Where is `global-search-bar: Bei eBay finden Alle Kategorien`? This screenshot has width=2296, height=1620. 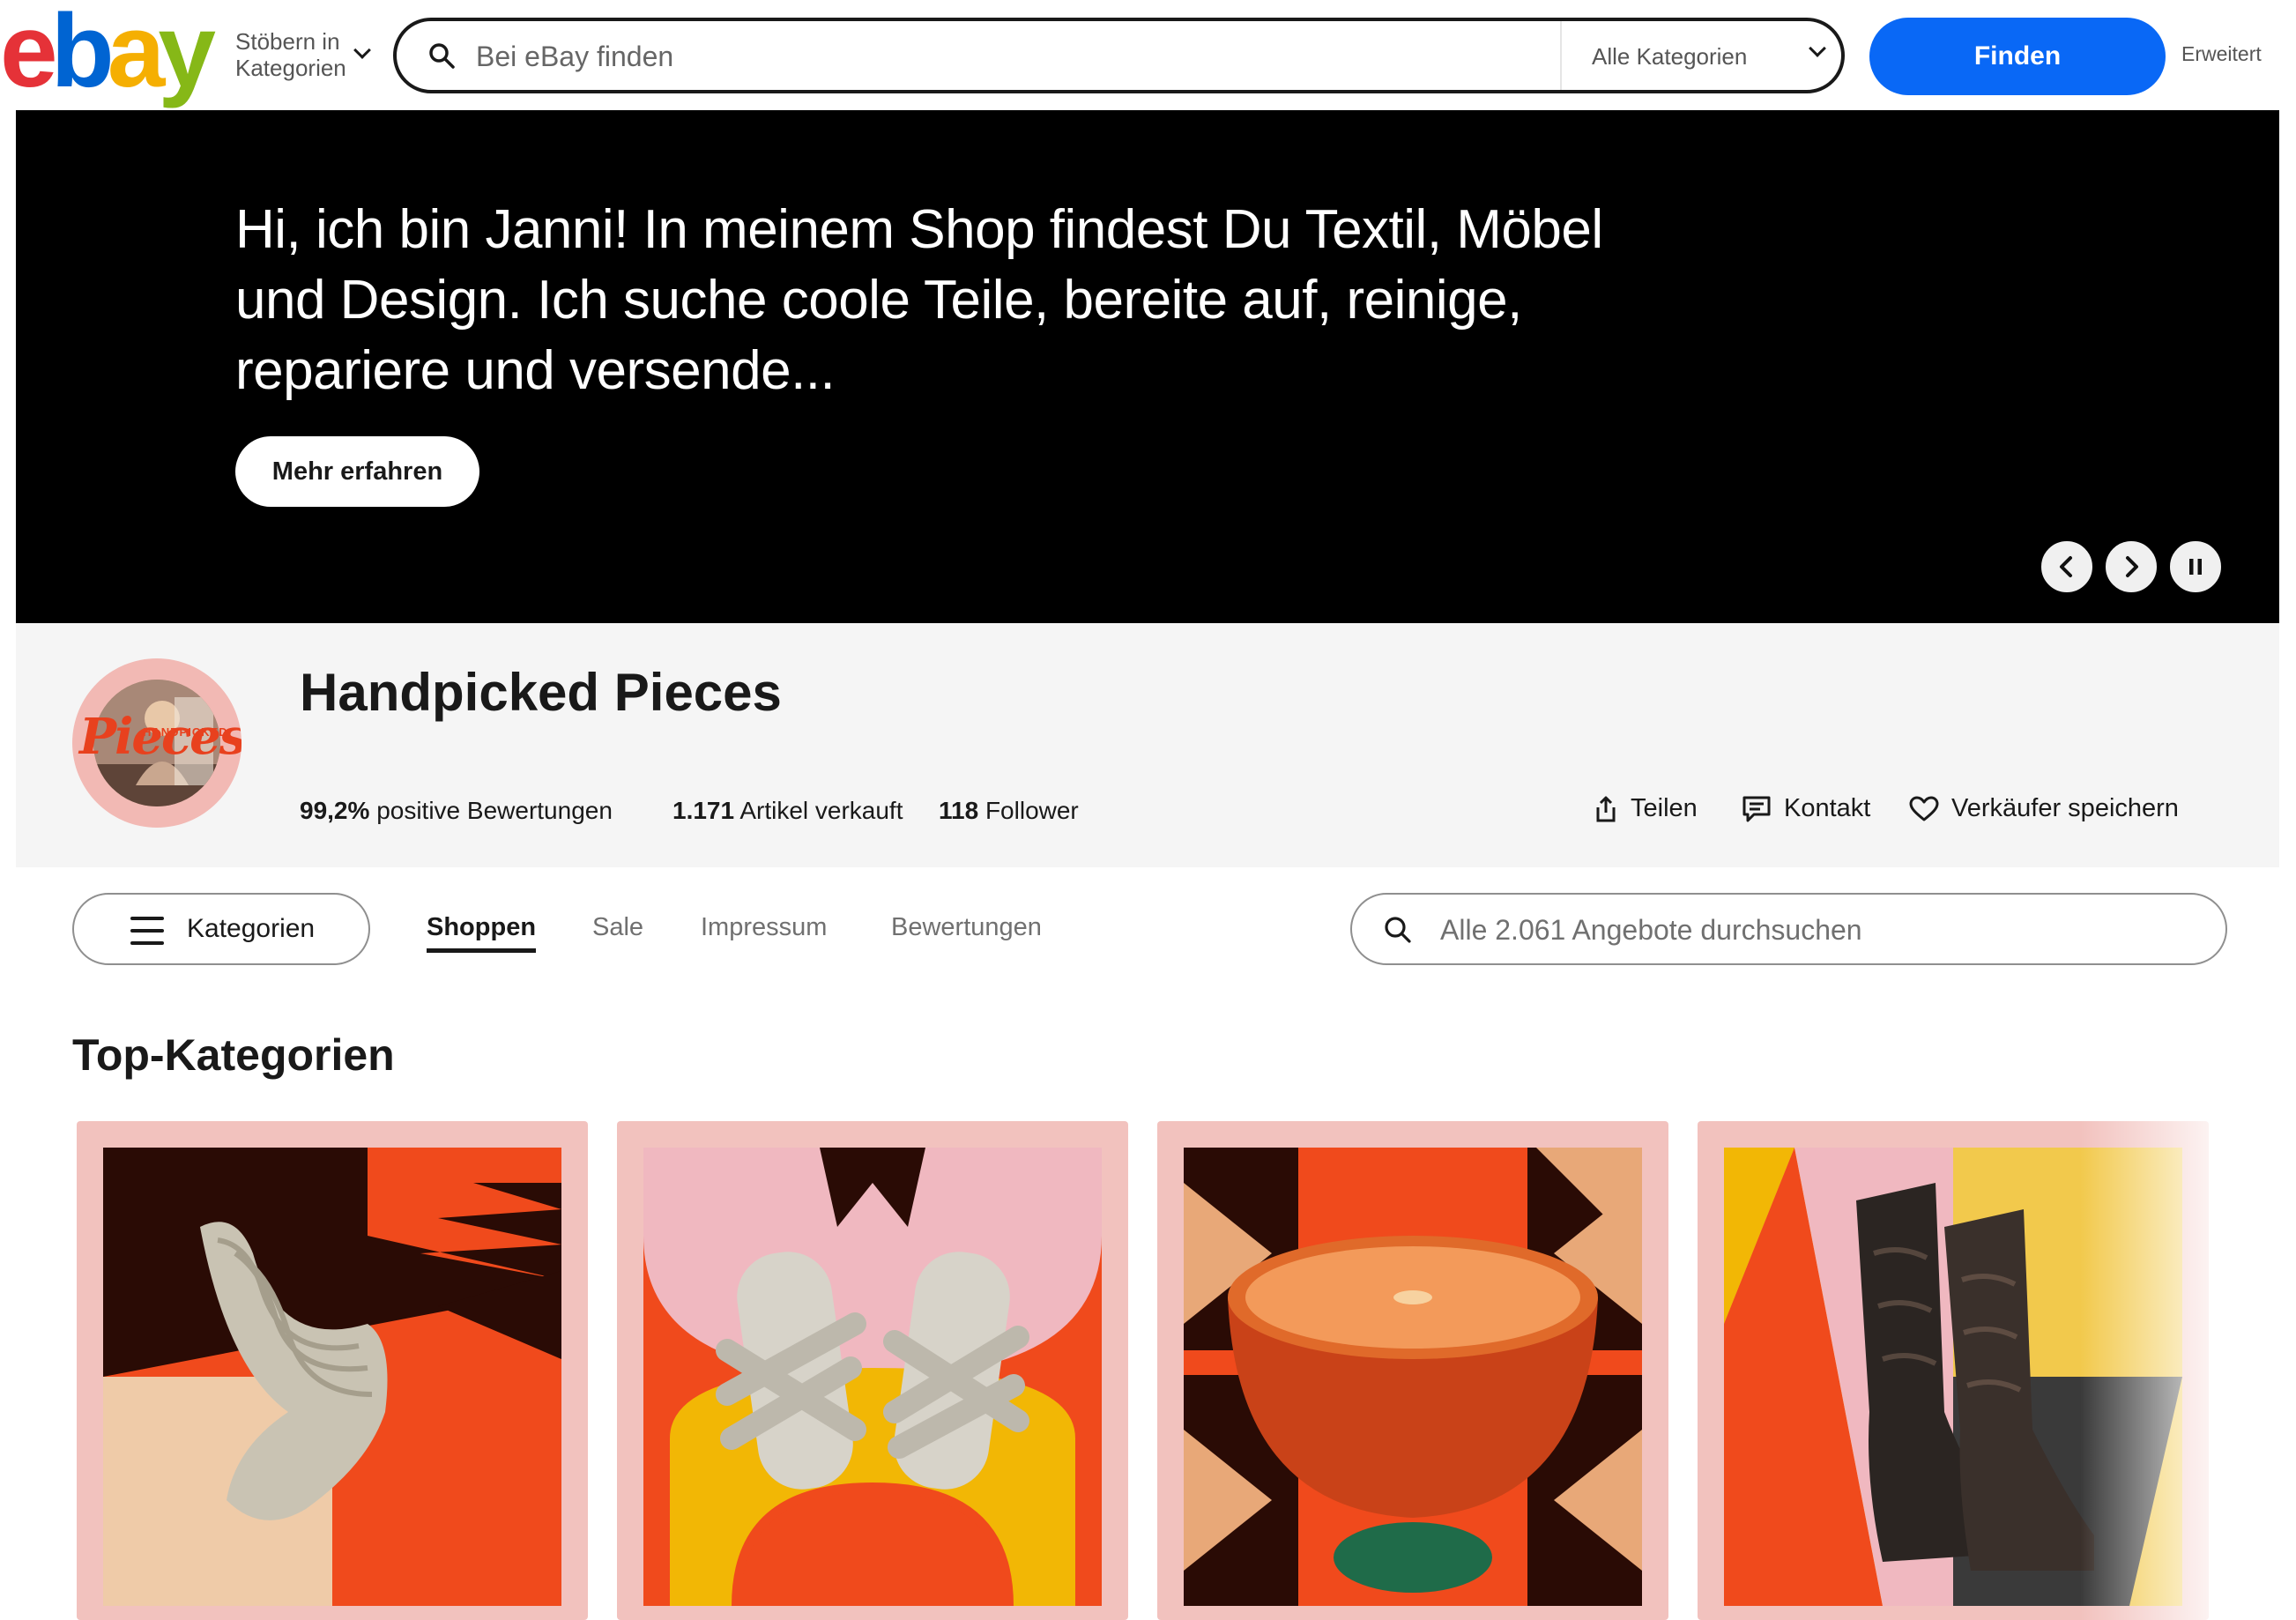 global-search-bar: Bei eBay finden Alle Kategorien is located at coordinates (1119, 55).